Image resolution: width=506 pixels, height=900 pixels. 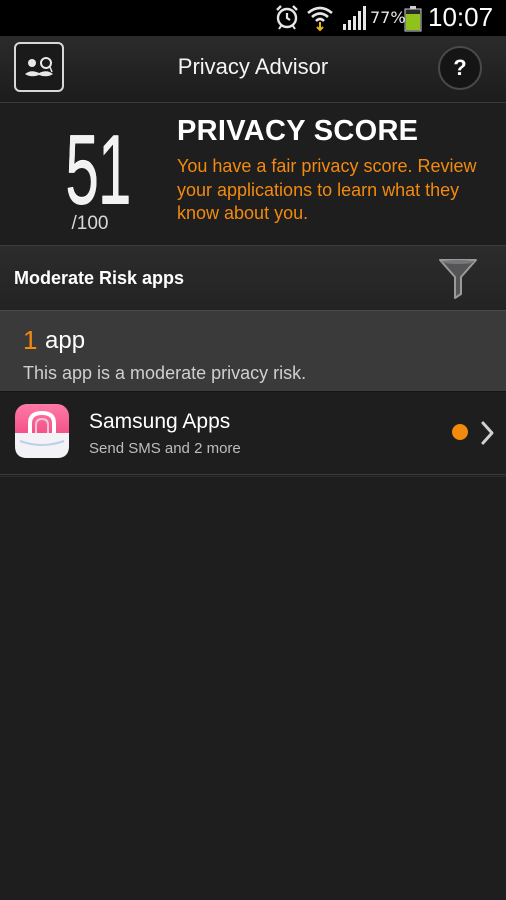 What do you see at coordinates (165, 373) in the screenshot?
I see `summary-description: This app is a moderate privacy risk.` at bounding box center [165, 373].